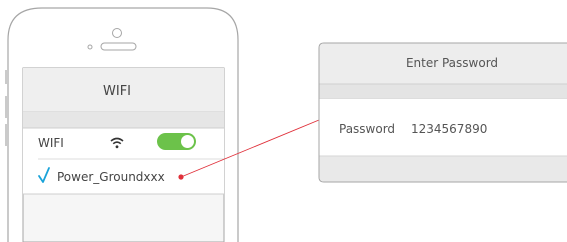 The height and width of the screenshot is (242, 567). I want to click on wifi-row-label: WIFI, so click(51, 143).